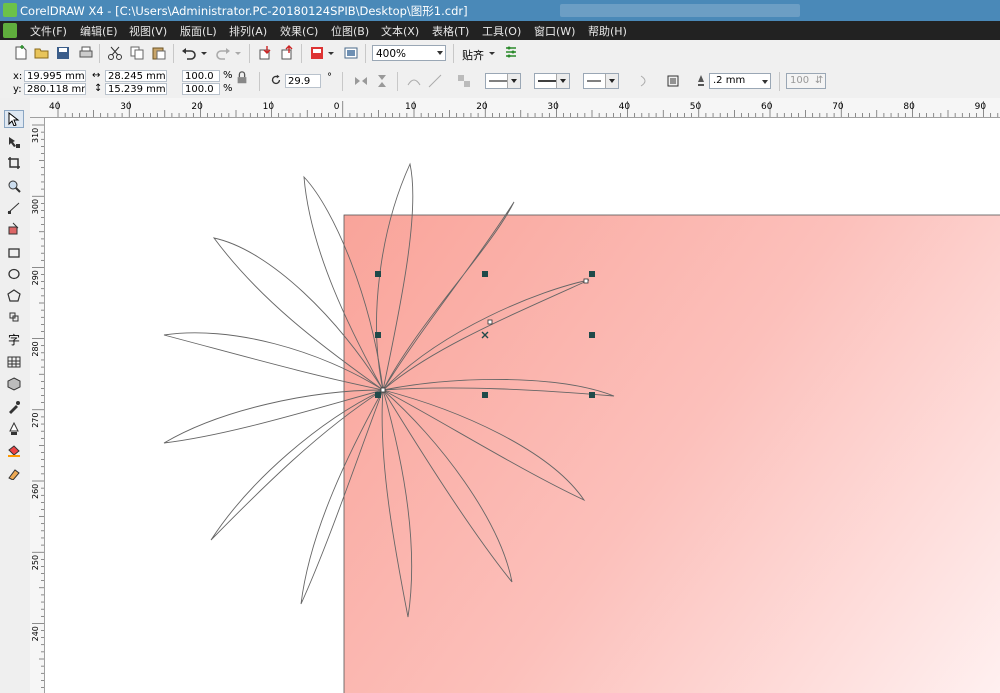  What do you see at coordinates (464, 81) in the screenshot?
I see `break-apart-icon` at bounding box center [464, 81].